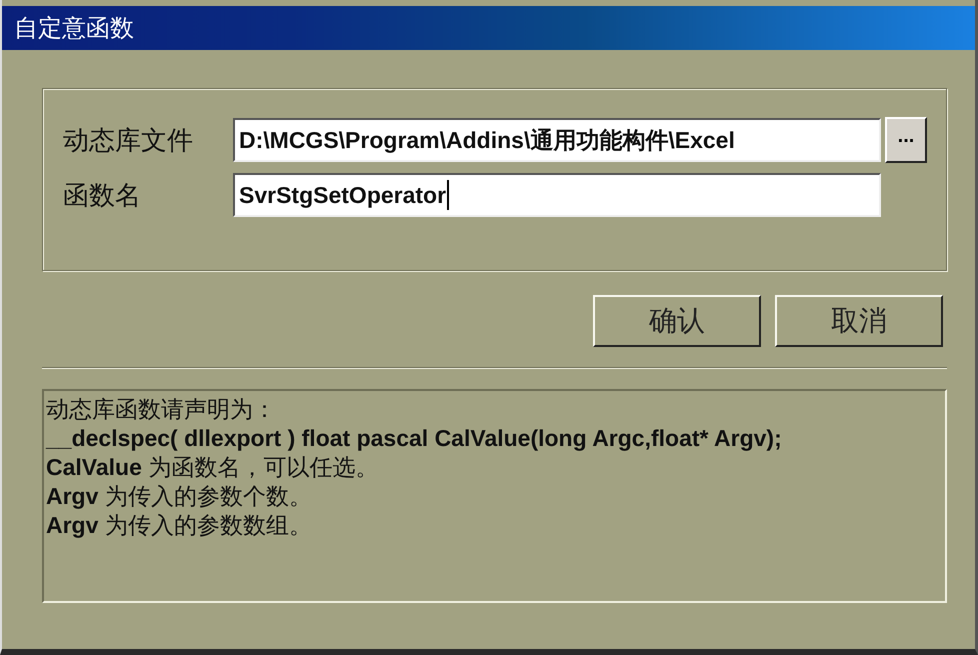 This screenshot has height=655, width=978. I want to click on info-line: CalValue 为函数名，可以任选。, so click(213, 467).